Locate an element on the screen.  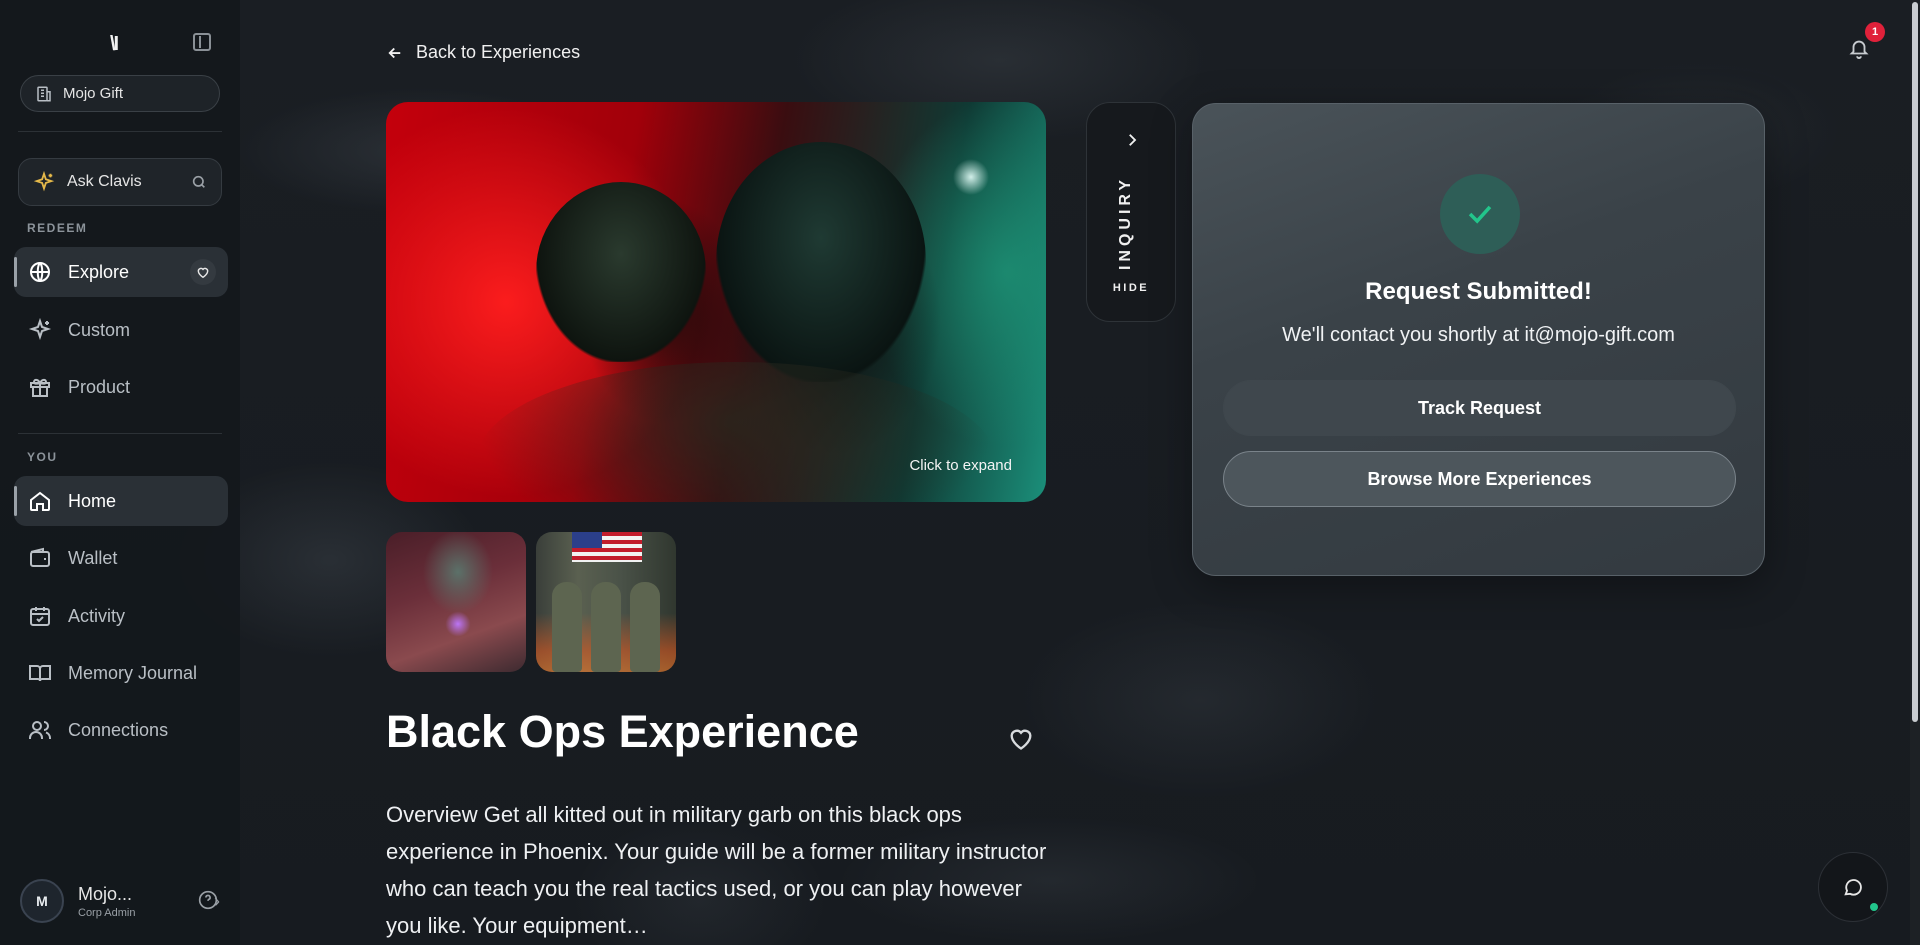
browse-more-experiences-button: Browse More Experiences is located at coordinates (1479, 479).